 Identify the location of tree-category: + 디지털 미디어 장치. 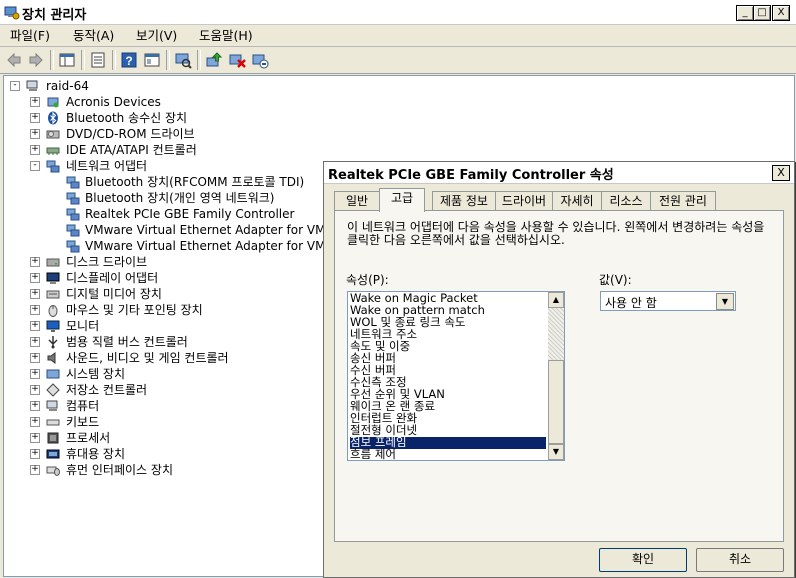
(180, 294).